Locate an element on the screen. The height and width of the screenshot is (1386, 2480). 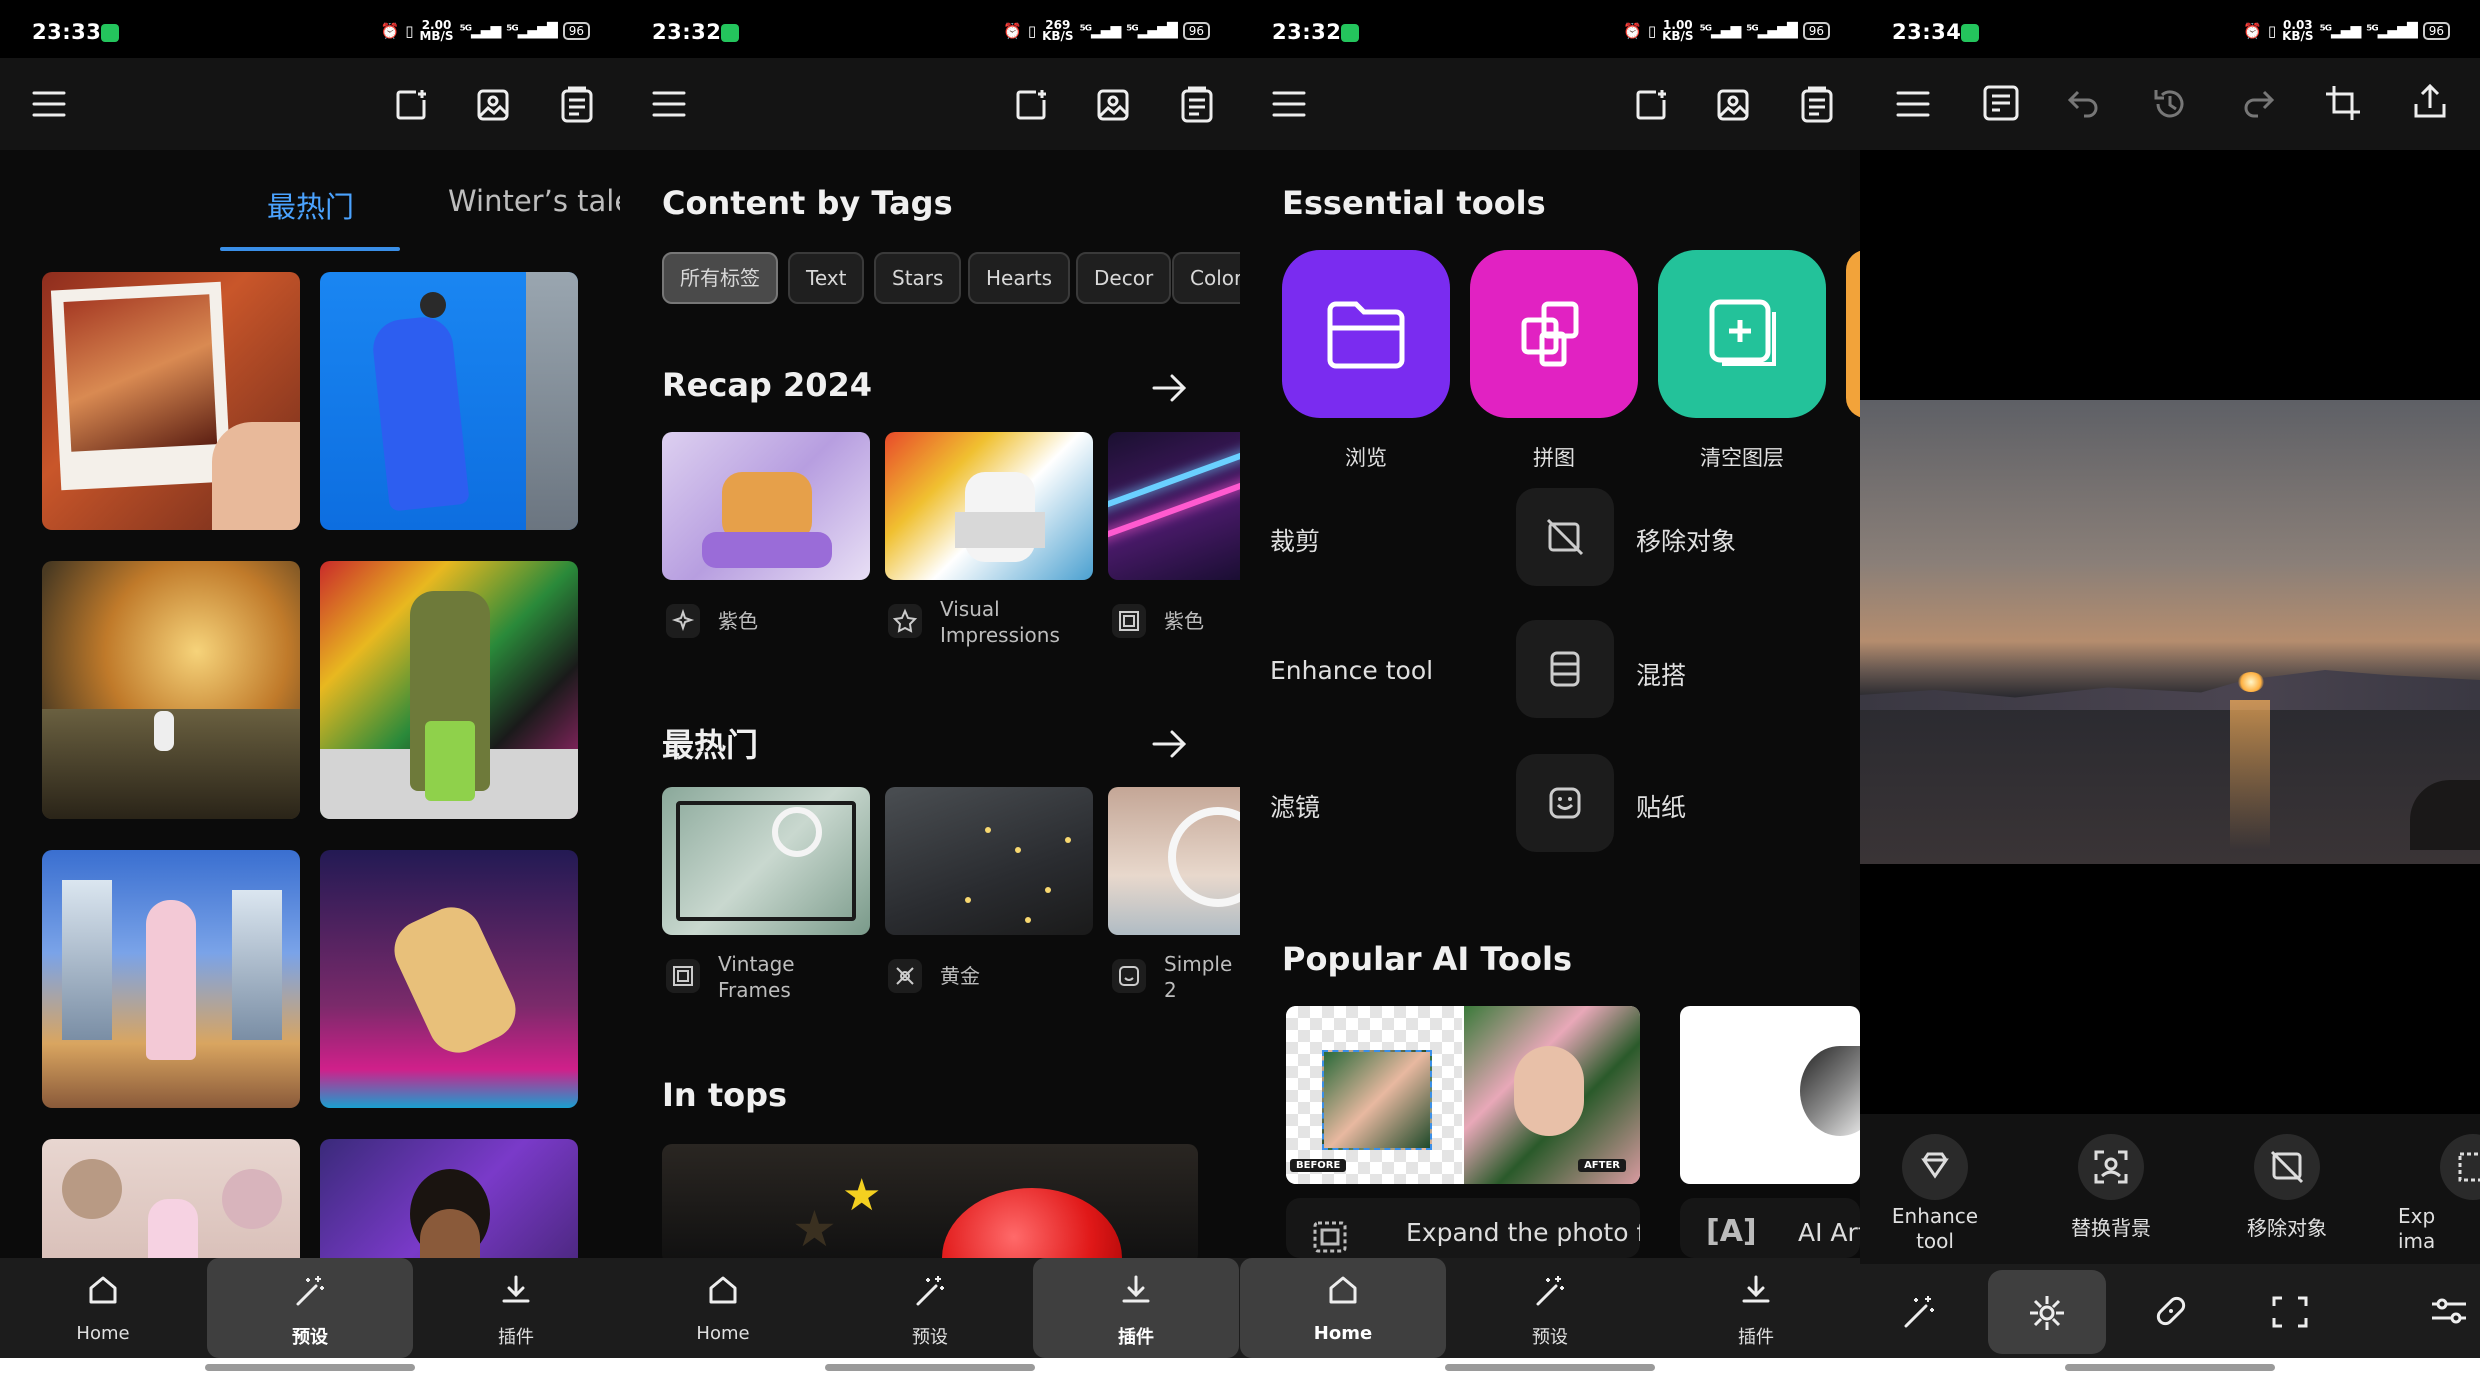
expand-photo-button: Expand the photo frame is located at coordinates (1463, 1228).